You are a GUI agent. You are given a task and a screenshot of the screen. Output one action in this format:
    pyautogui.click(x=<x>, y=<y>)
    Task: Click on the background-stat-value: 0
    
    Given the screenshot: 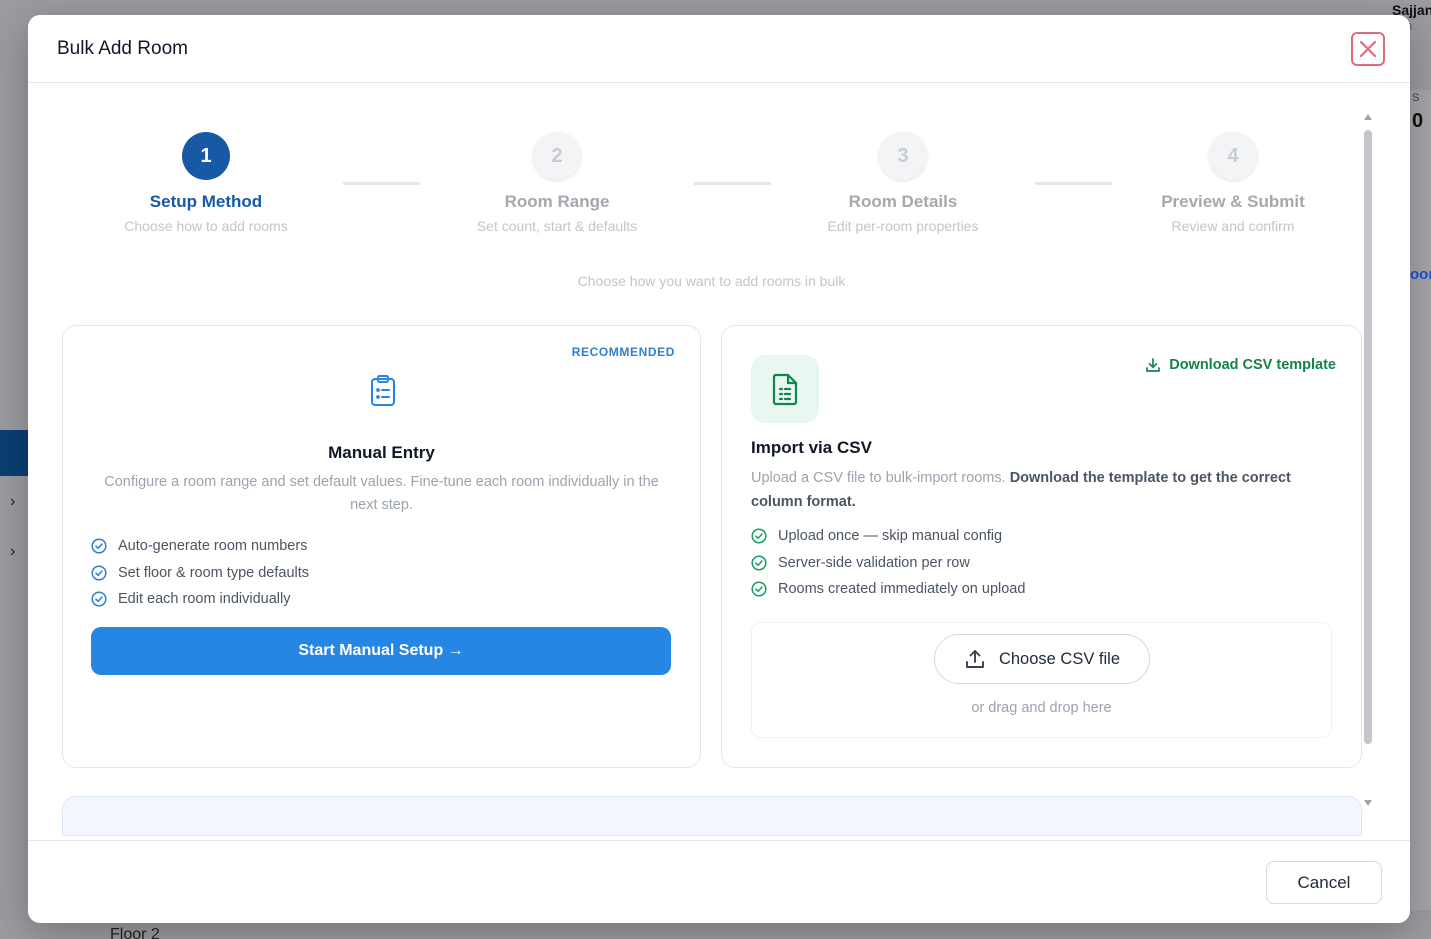 What is the action you would take?
    pyautogui.click(x=1418, y=121)
    